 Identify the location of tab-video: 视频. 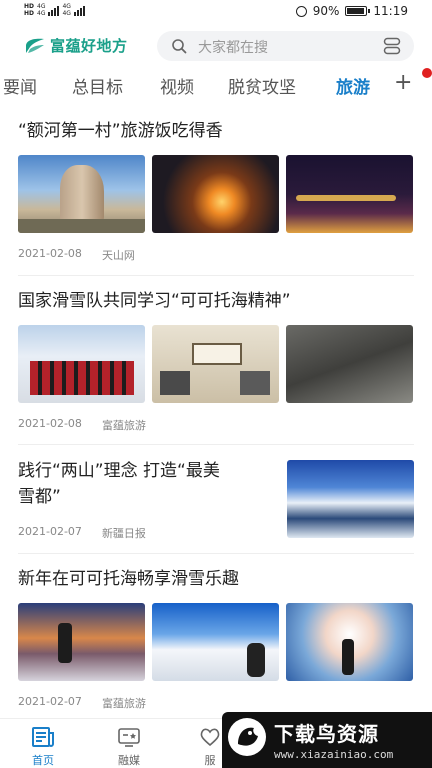
(177, 85).